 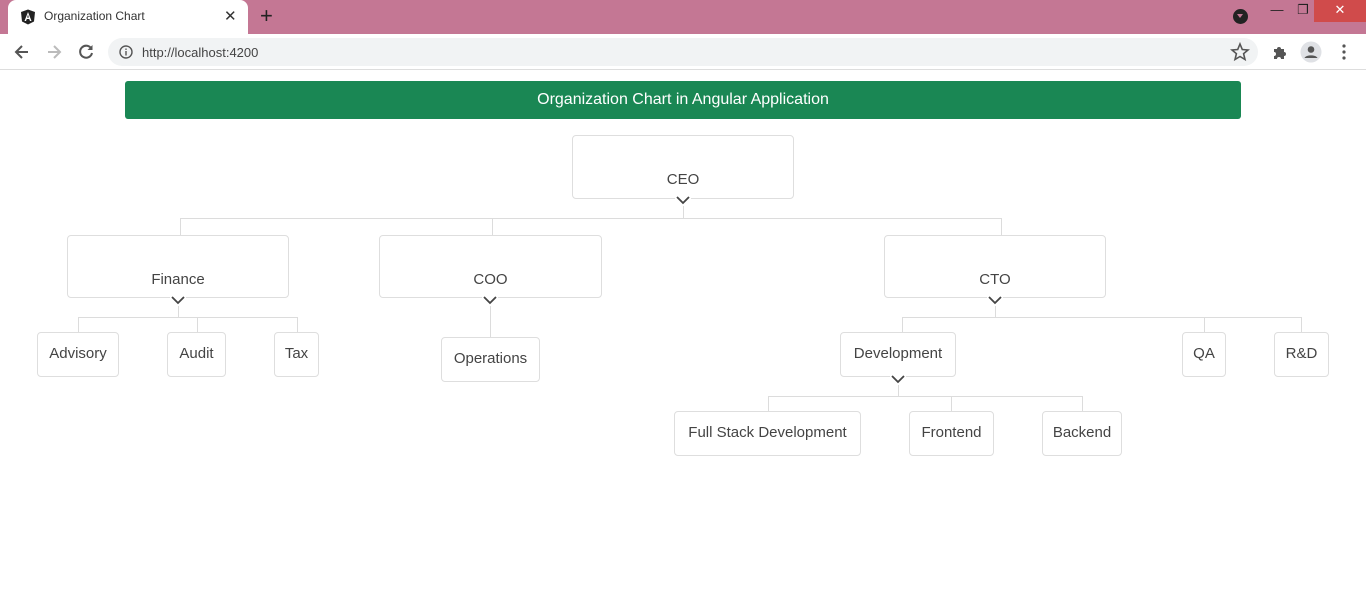 What do you see at coordinates (1340, 11) in the screenshot?
I see `window-close-button: ✕` at bounding box center [1340, 11].